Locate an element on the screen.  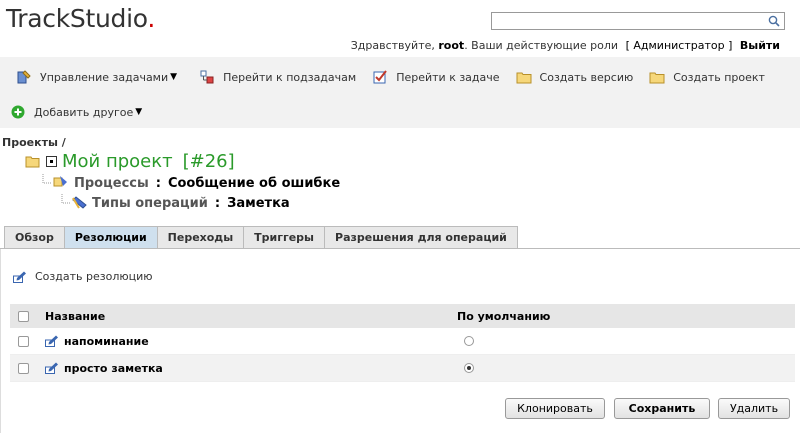
tree-project: Мой проект [#26] is located at coordinates (130, 161).